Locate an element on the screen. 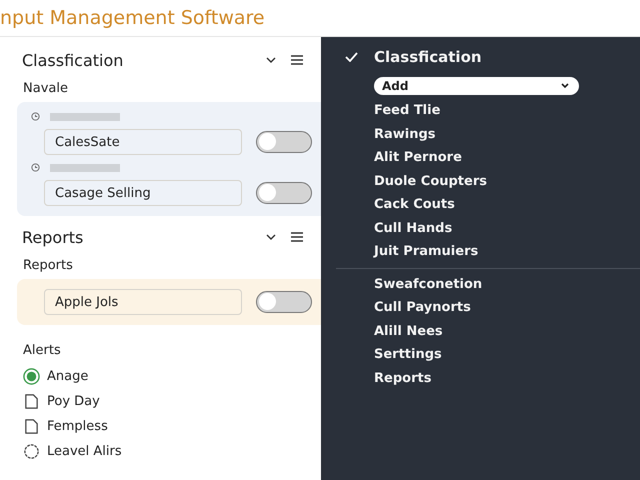  dropdown: Add is located at coordinates (476, 86).